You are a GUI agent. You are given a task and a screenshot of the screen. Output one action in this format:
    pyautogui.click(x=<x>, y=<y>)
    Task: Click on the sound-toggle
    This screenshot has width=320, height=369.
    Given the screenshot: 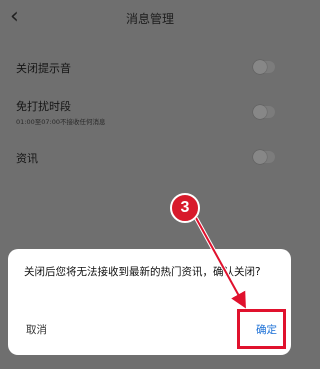 What is the action you would take?
    pyautogui.click(x=264, y=67)
    